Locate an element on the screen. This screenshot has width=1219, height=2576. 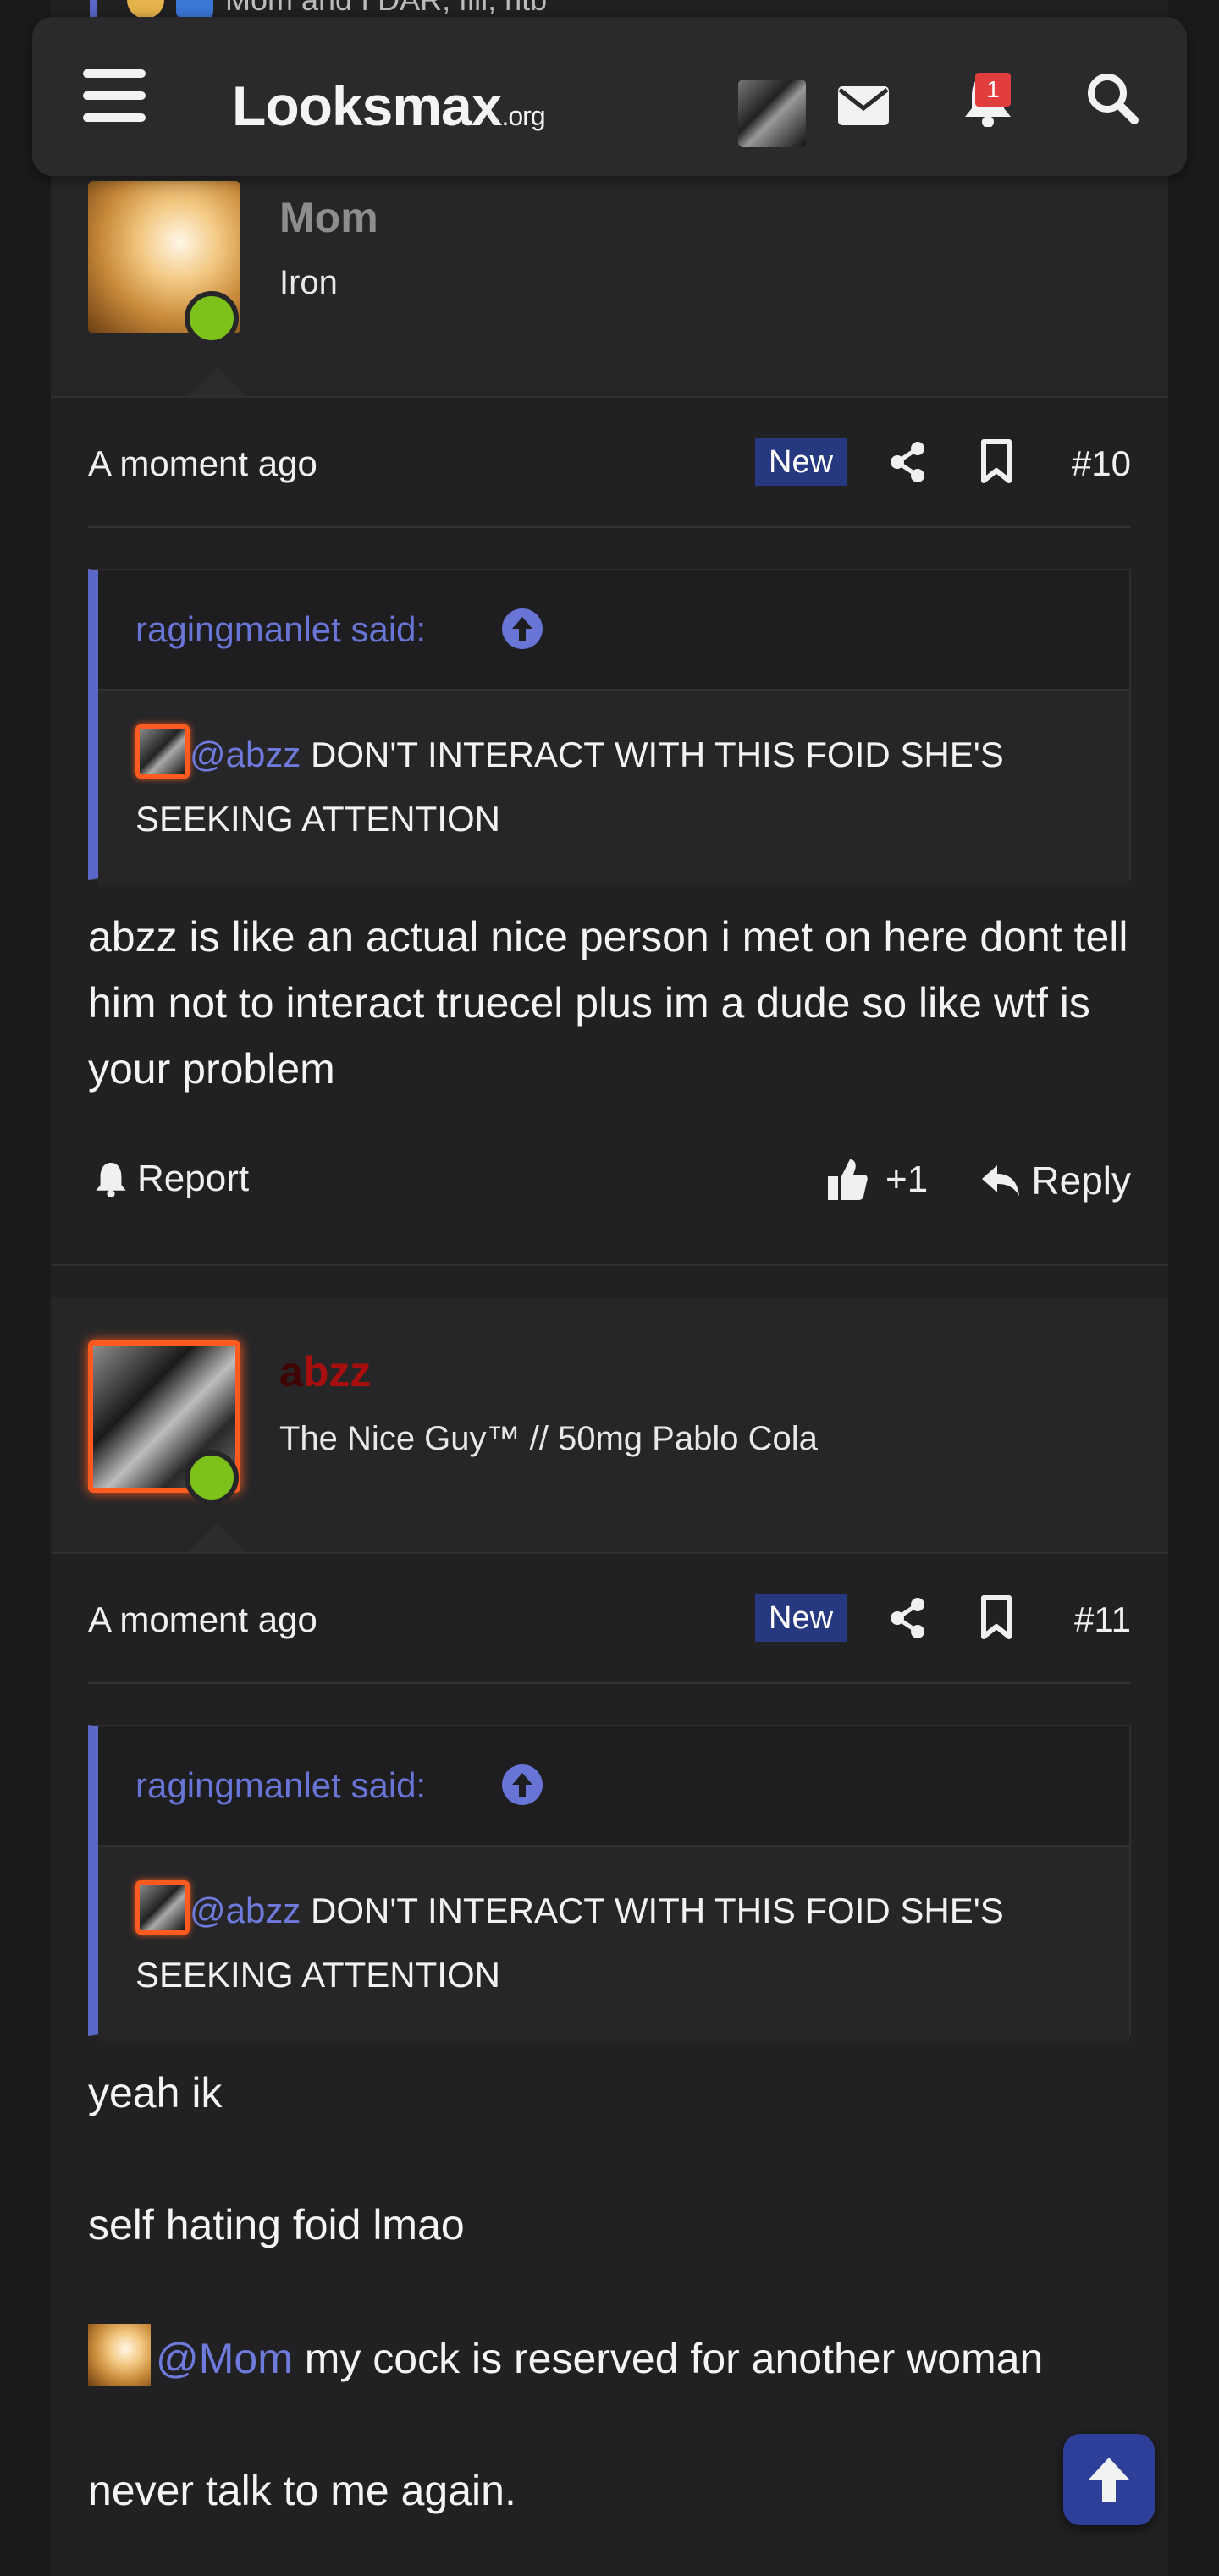
post-10-actions: Report +1 Reply is located at coordinates (609, 1181).